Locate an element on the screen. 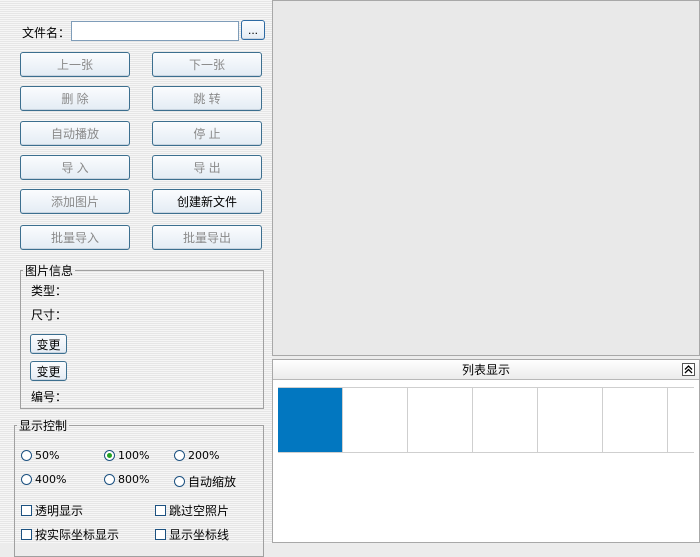 This screenshot has height=557, width=700. delete-button: 删 除 is located at coordinates (75, 98).